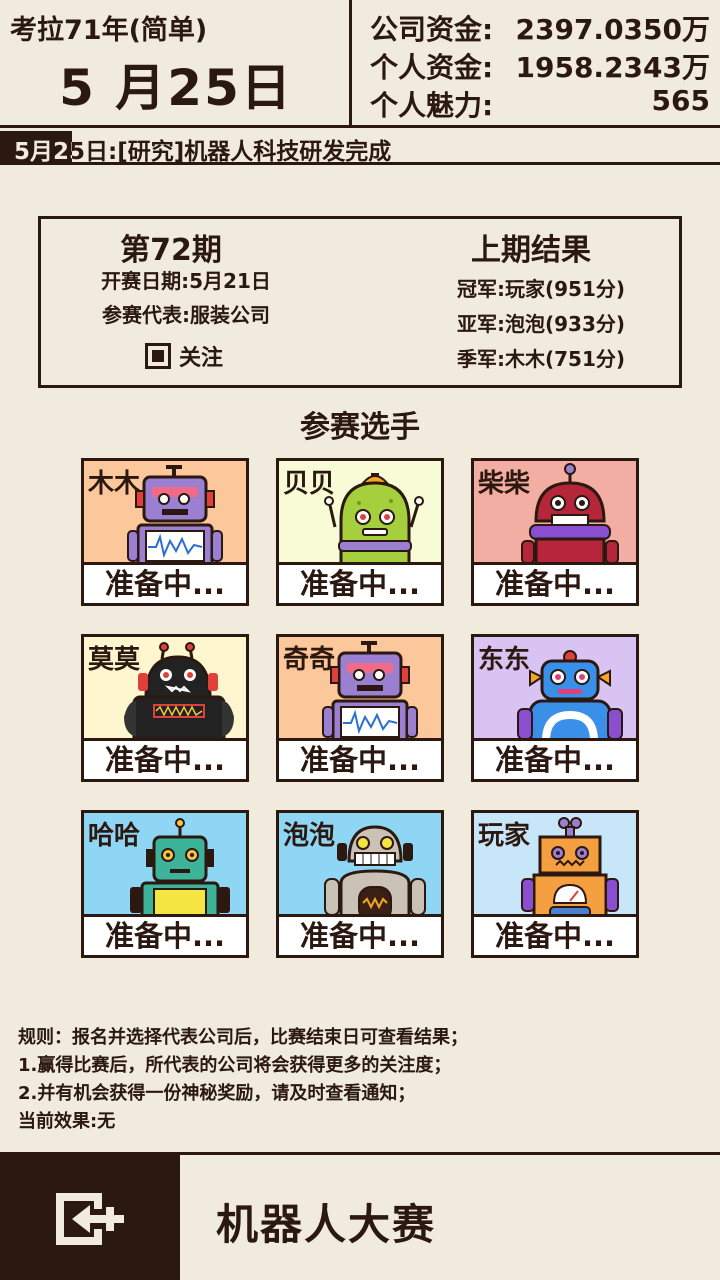 The width and height of the screenshot is (720, 1280). I want to click on personal-charm-label: 个人魅力:, so click(432, 105).